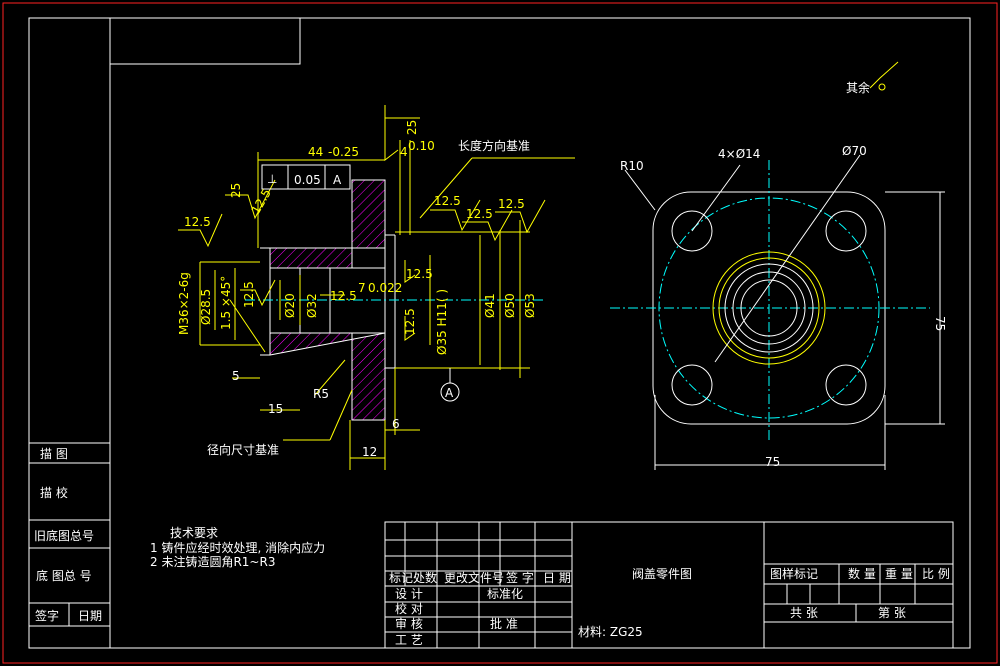 This screenshot has height=666, width=1000. What do you see at coordinates (47, 615) in the screenshot?
I see `left-label-sign: 签字` at bounding box center [47, 615].